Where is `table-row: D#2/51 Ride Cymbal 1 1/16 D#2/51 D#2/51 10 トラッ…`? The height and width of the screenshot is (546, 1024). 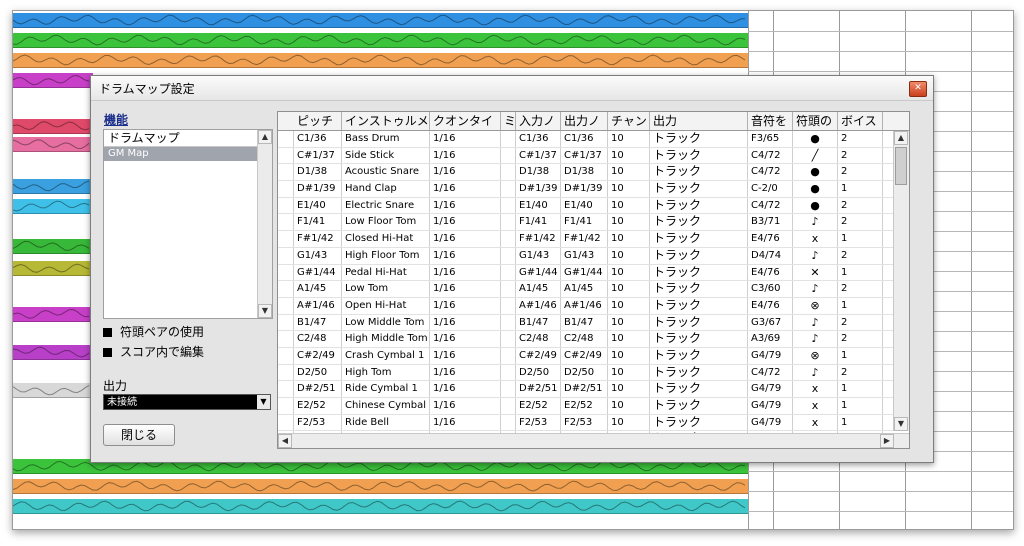
table-row: D#2/51 Ride Cymbal 1 1/16 D#2/51 D#2/51 10 トラッ… is located at coordinates (585, 389).